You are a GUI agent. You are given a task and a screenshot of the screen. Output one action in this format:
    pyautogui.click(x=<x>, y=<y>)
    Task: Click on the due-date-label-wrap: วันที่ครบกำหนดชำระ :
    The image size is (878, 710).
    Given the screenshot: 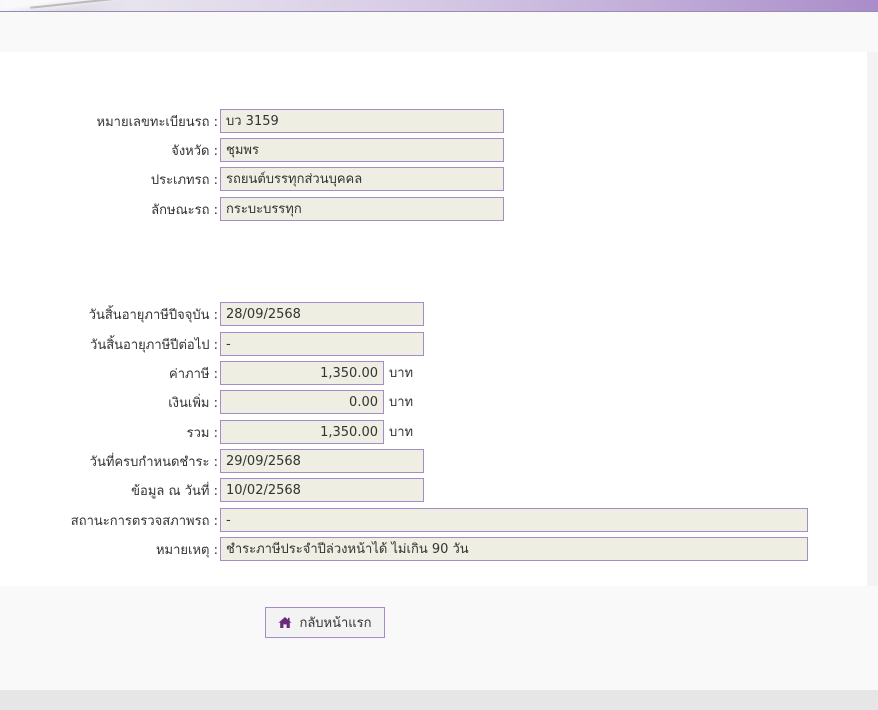 What is the action you would take?
    pyautogui.click(x=109, y=463)
    